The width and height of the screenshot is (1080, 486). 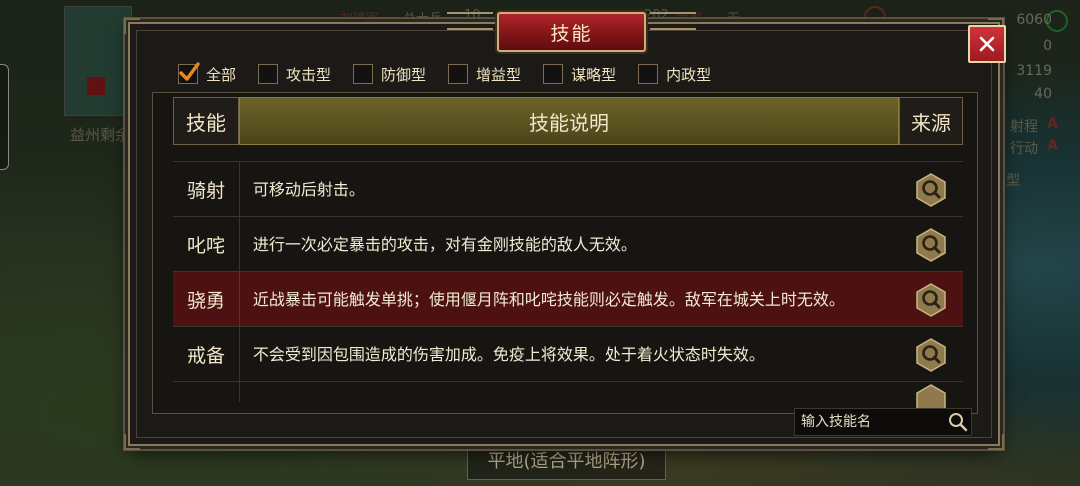 I want to click on table-row: 叱咤 进行一次必定暴击的攻击，对有金刚技能的敌人无效。, so click(x=568, y=244).